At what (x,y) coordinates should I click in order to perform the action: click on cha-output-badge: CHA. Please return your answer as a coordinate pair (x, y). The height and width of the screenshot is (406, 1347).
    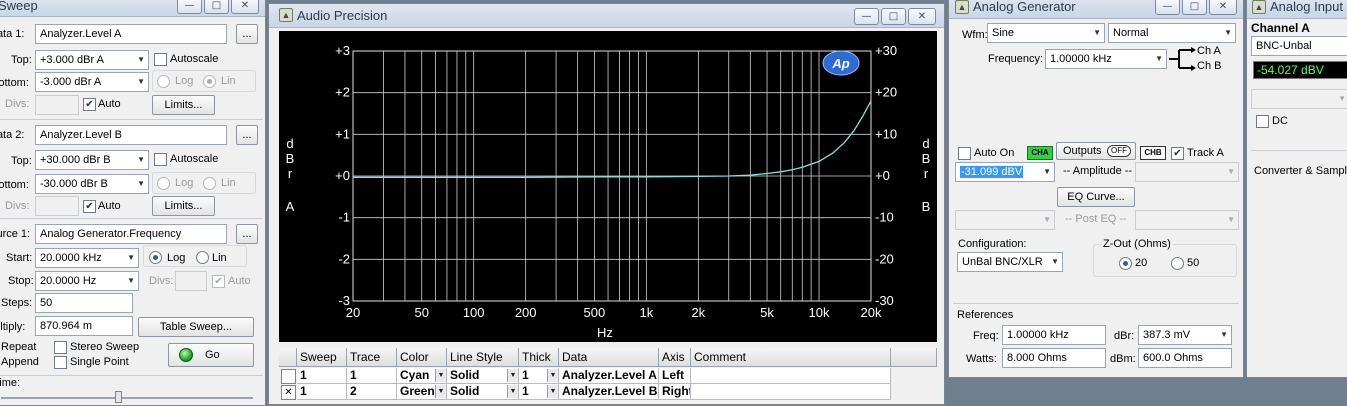
    Looking at the image, I should click on (1040, 153).